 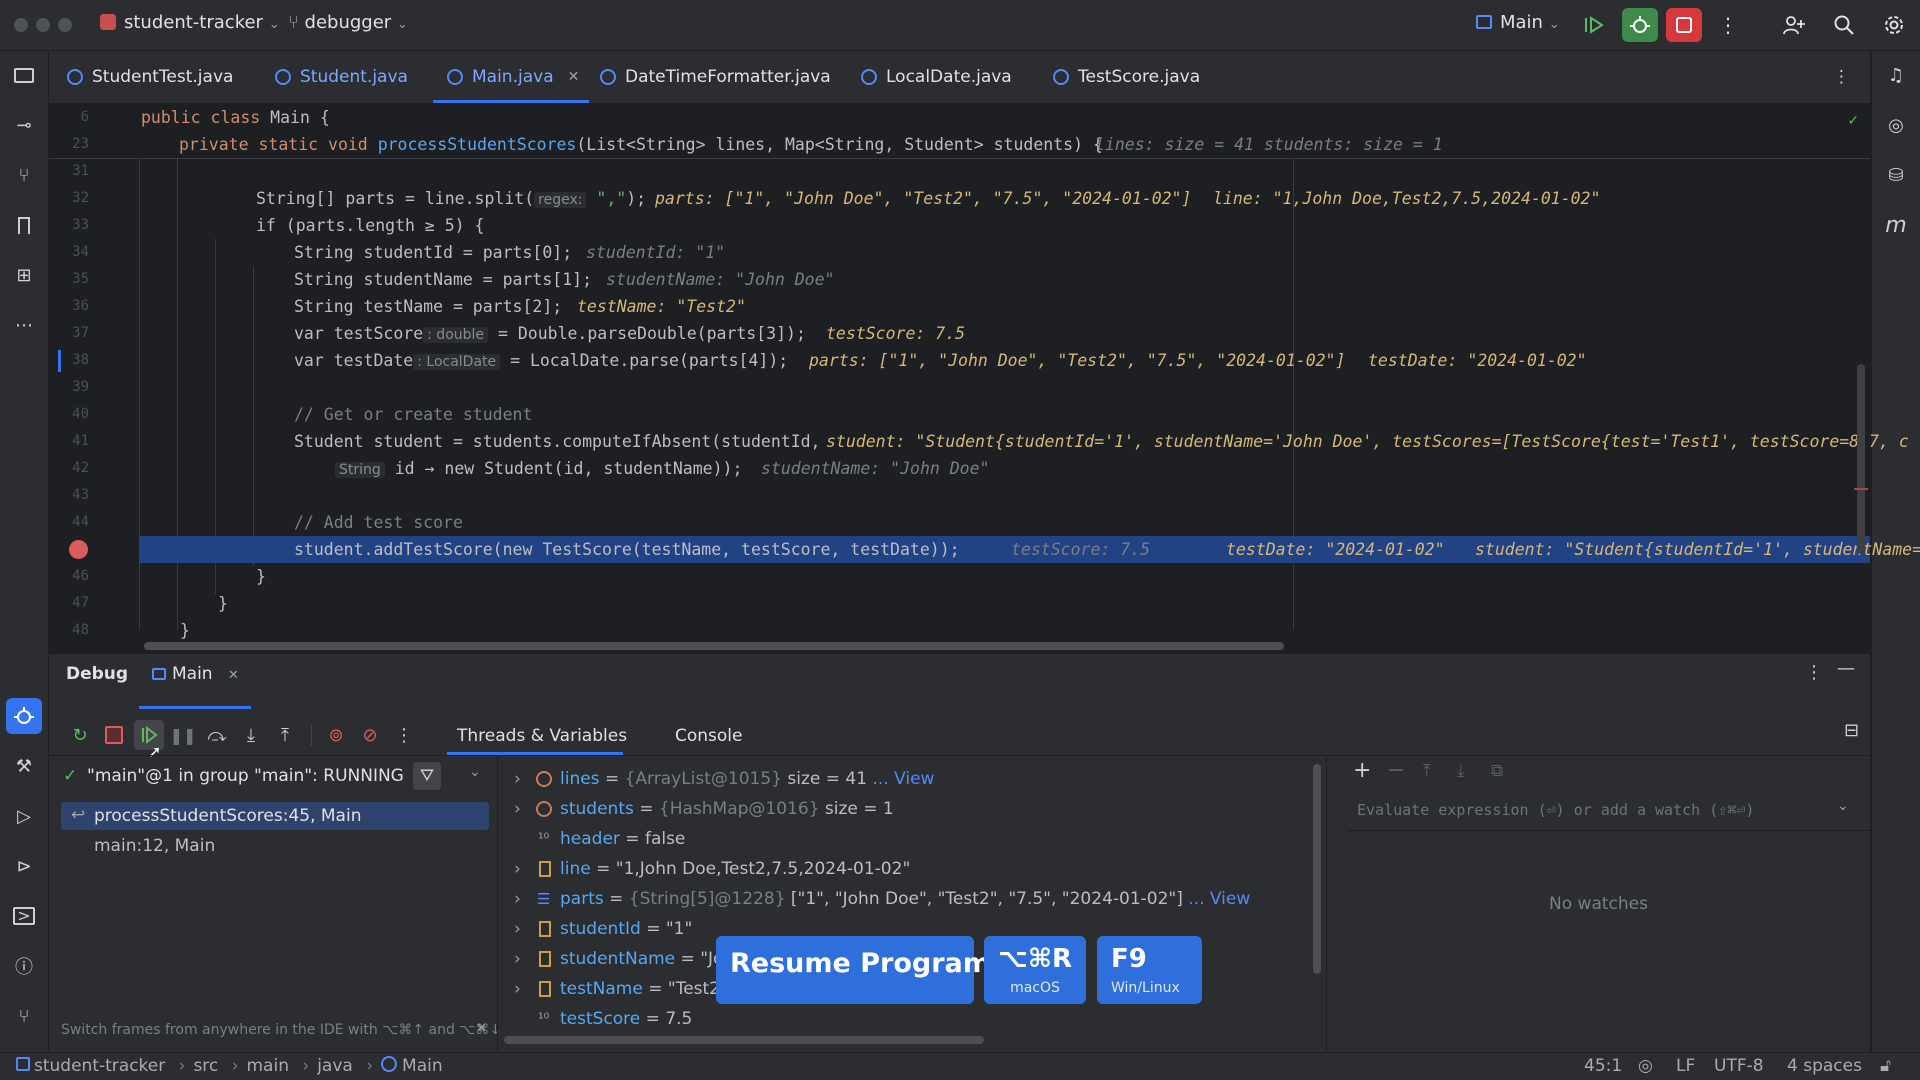 What do you see at coordinates (348, 22) in the screenshot?
I see `branch-selector: ⑂ debugger ⌄` at bounding box center [348, 22].